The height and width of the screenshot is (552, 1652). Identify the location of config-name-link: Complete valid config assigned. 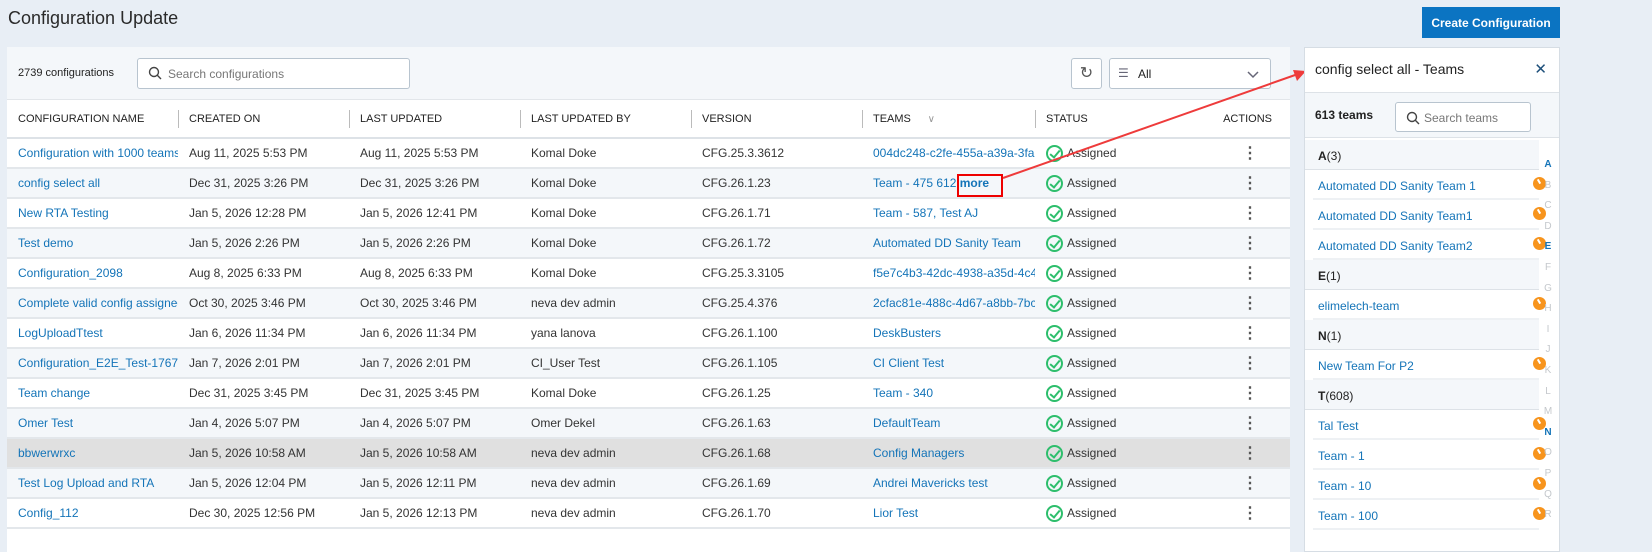
(98, 303).